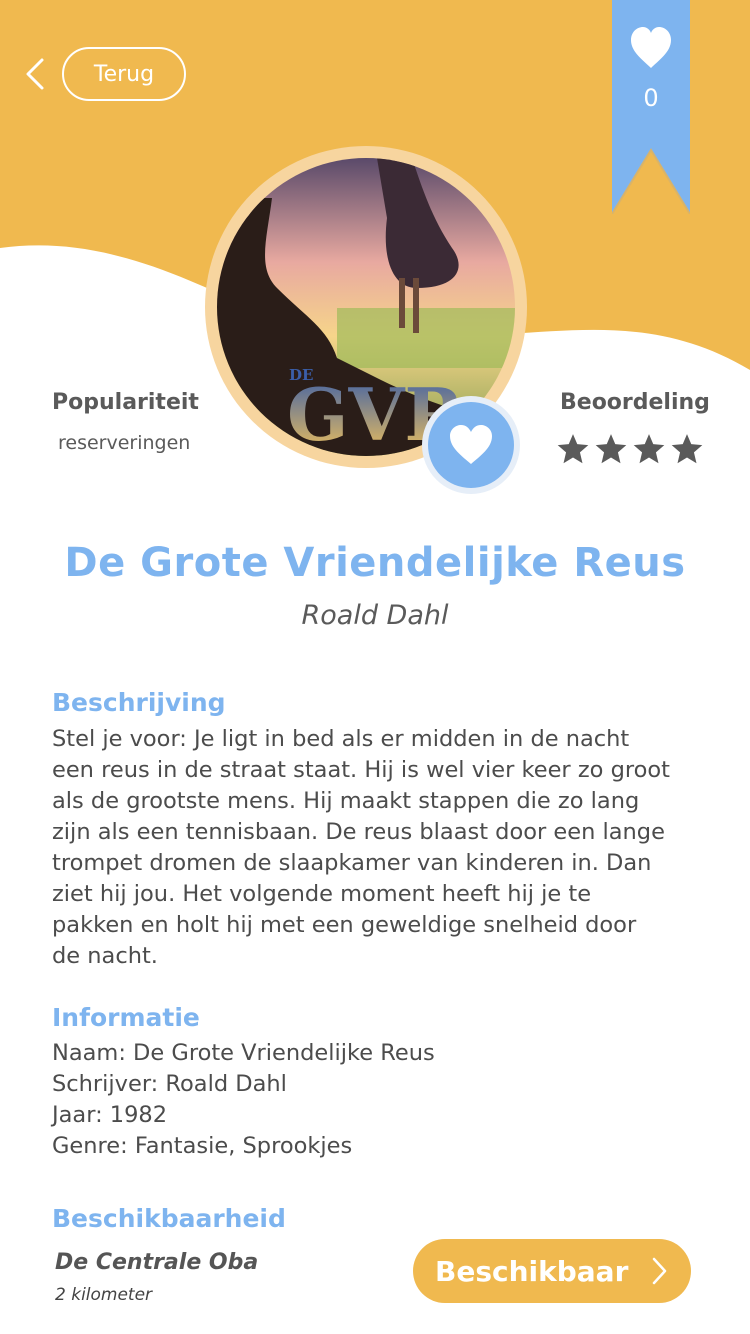 Image resolution: width=750 pixels, height=1334 pixels. Describe the element at coordinates (124, 443) in the screenshot. I see `popularity-subtitle: reserveringen` at that location.